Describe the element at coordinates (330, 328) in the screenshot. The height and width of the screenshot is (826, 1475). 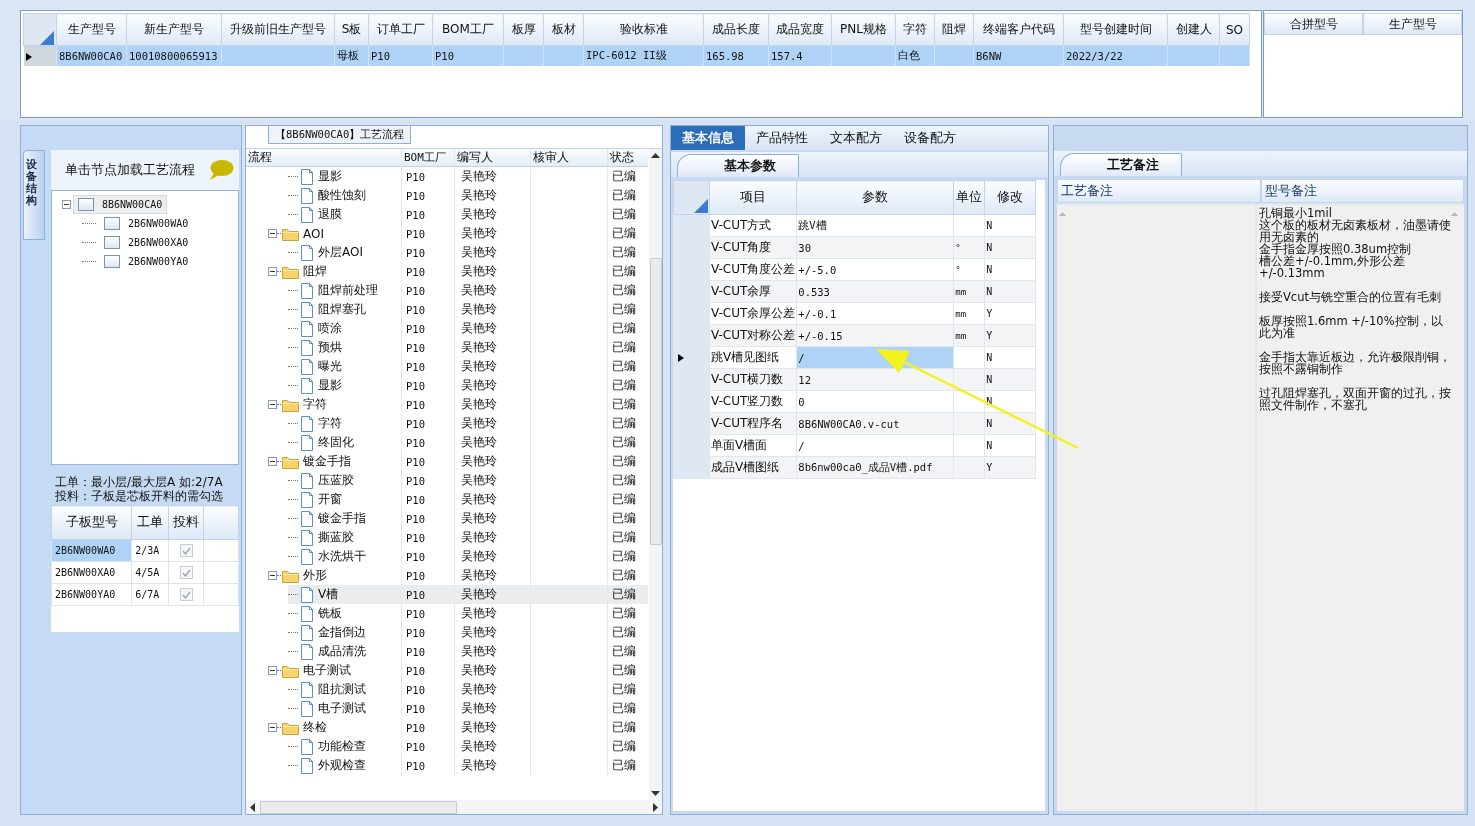
I see `tree-item: 喷涂` at that location.